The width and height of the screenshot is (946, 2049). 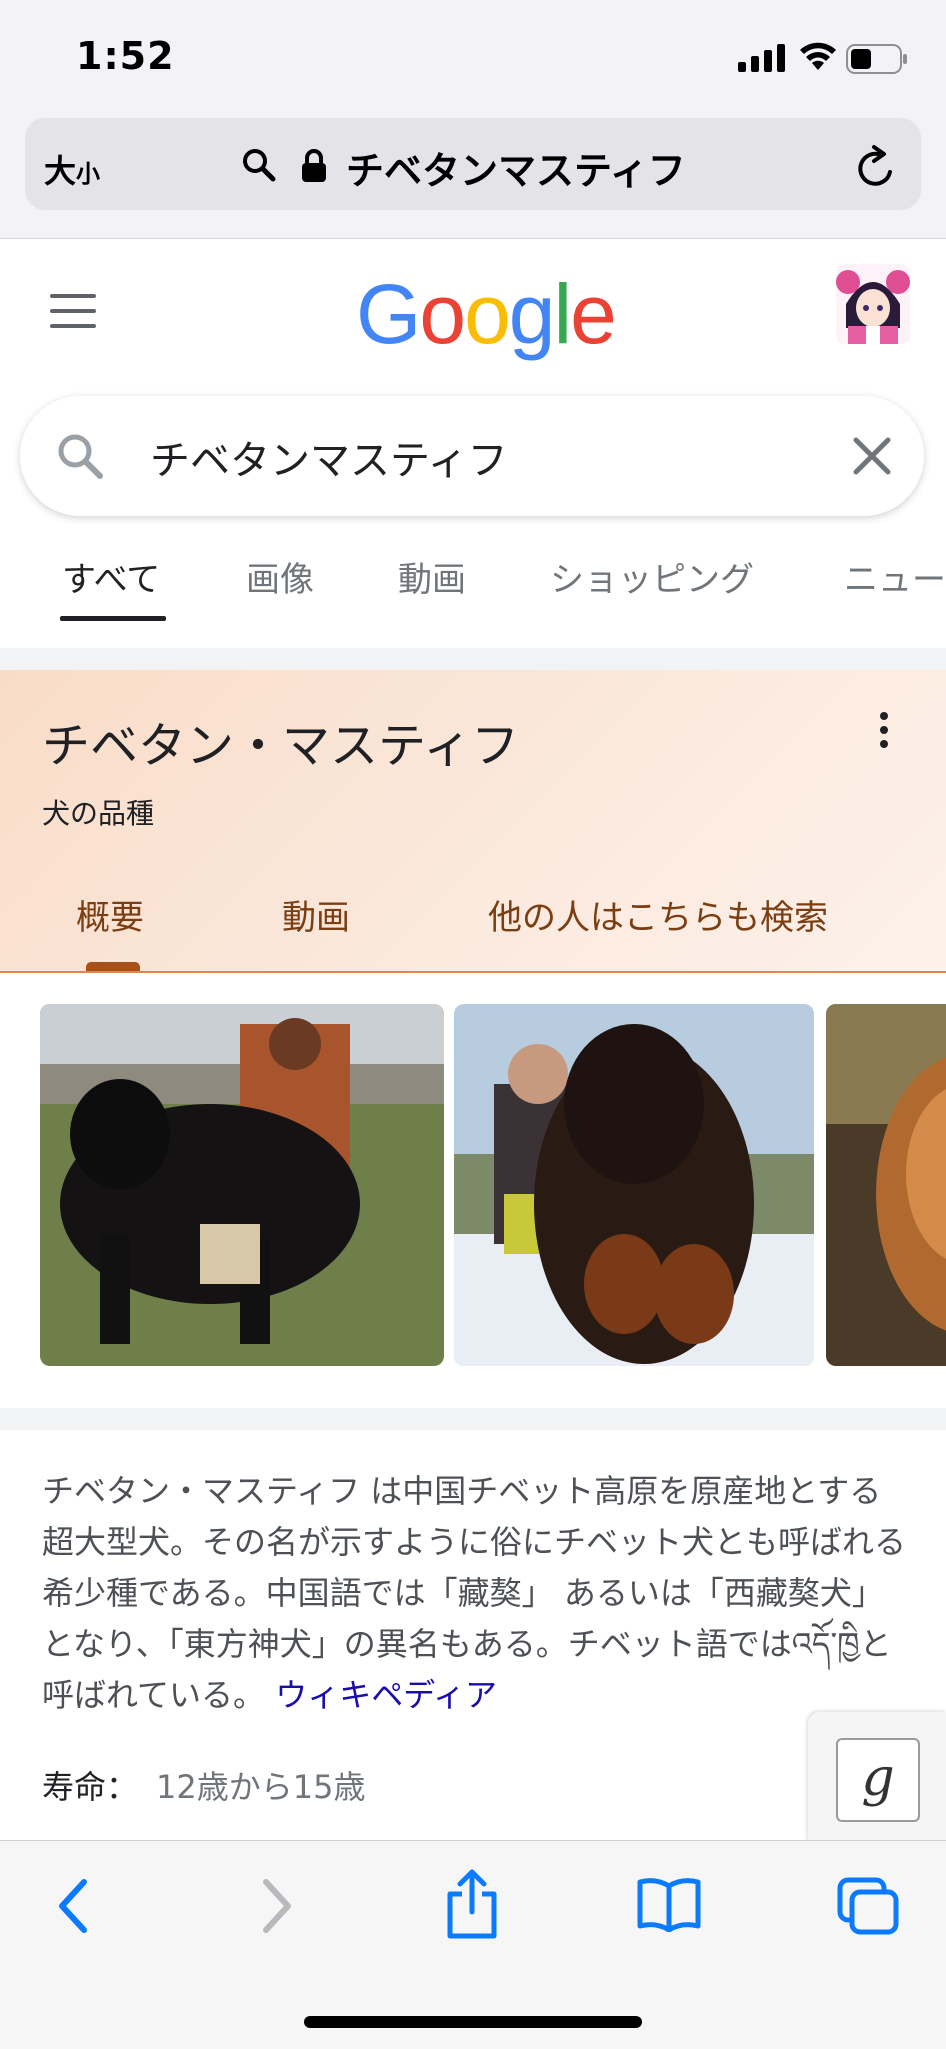 What do you see at coordinates (388, 314) in the screenshot?
I see `logo-letter: G` at bounding box center [388, 314].